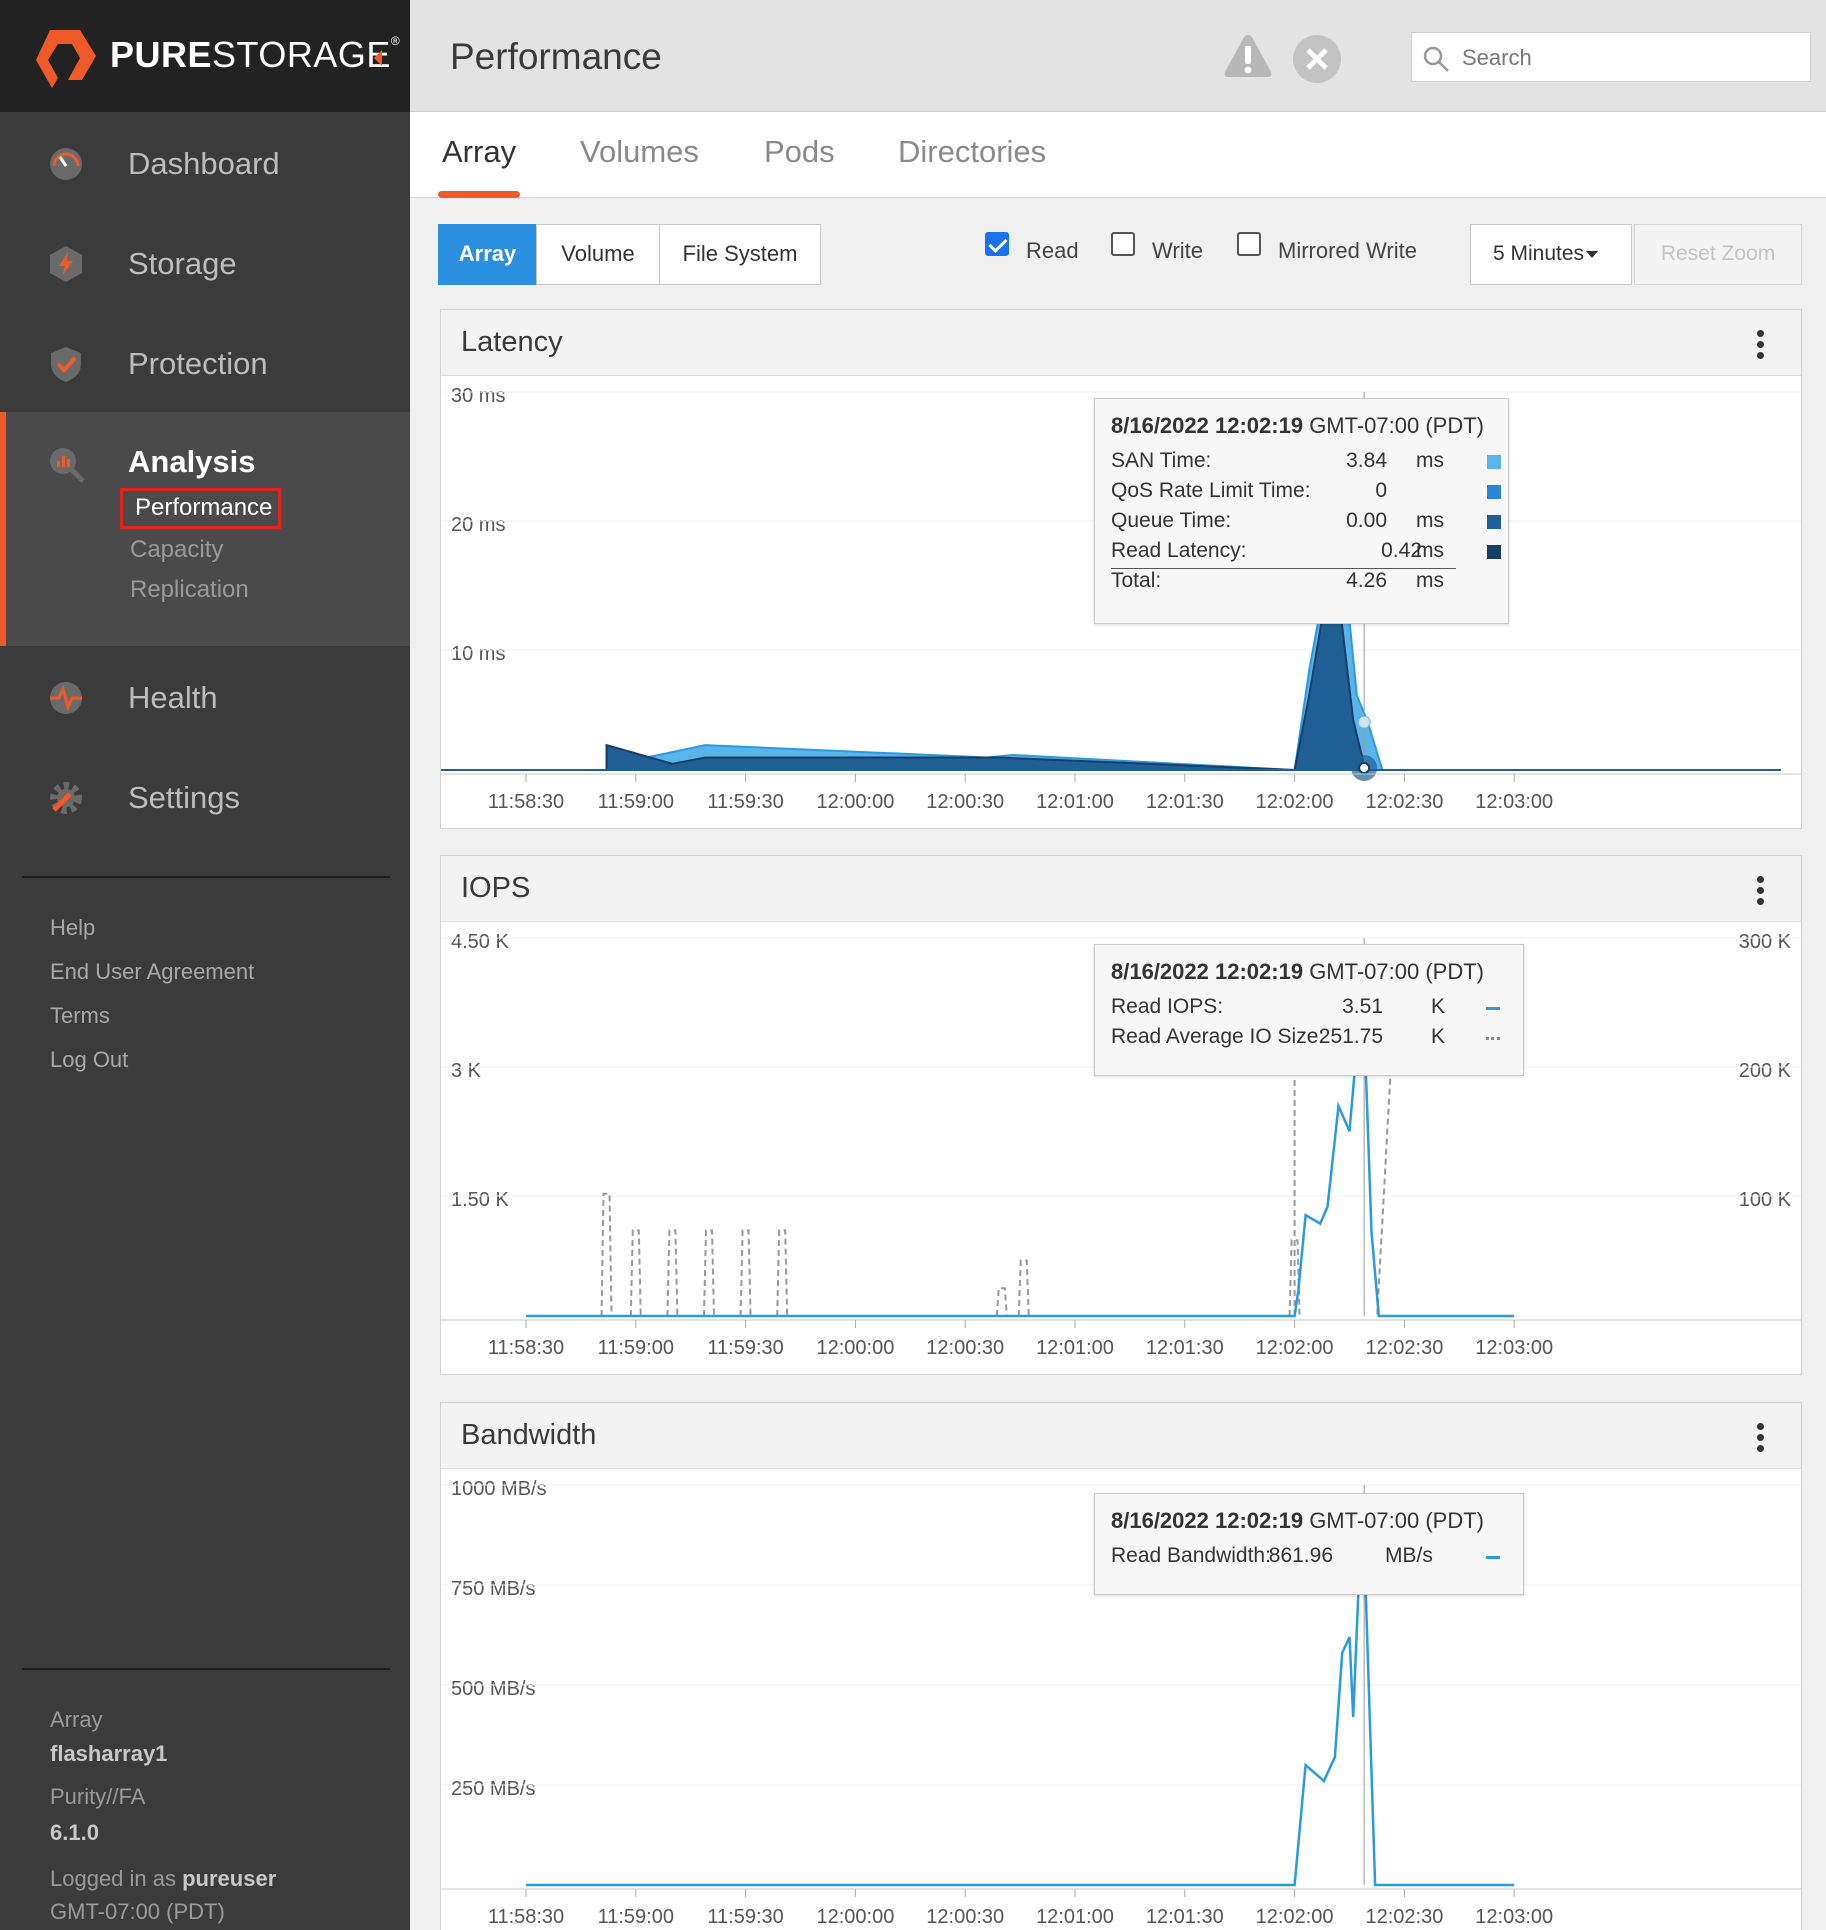  I want to click on latency-menu-icon, so click(1761, 346).